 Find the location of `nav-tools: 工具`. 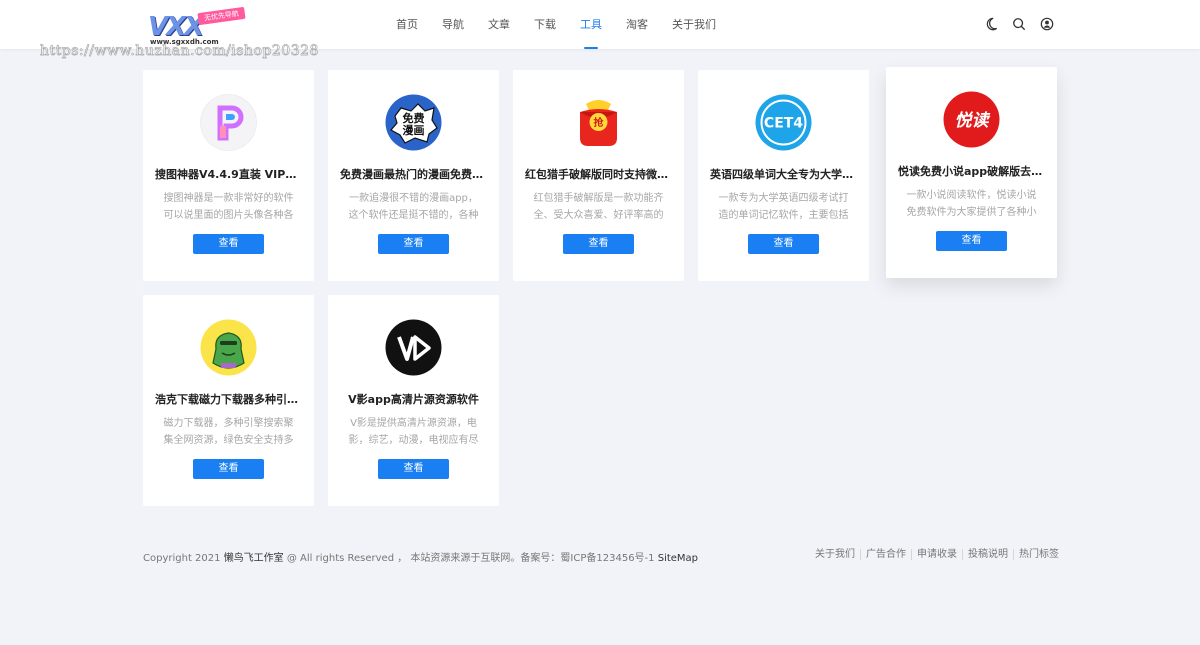

nav-tools: 工具 is located at coordinates (591, 24).